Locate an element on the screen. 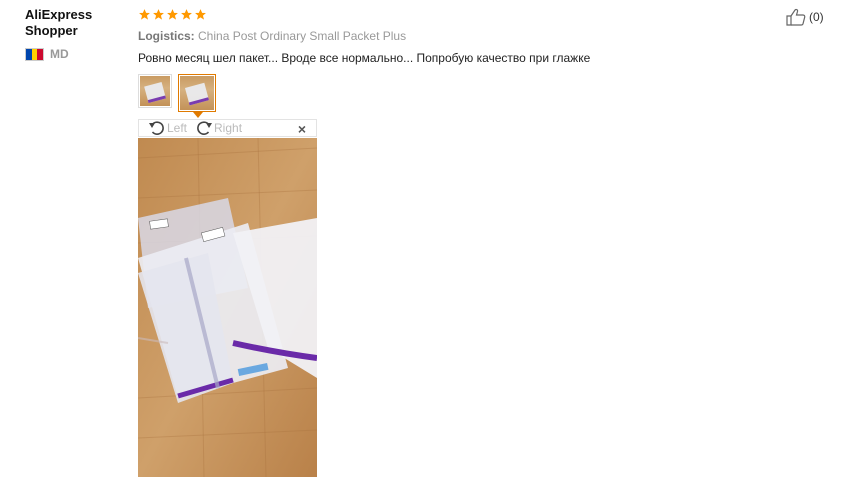  close-viewer-button: × is located at coordinates (302, 129).